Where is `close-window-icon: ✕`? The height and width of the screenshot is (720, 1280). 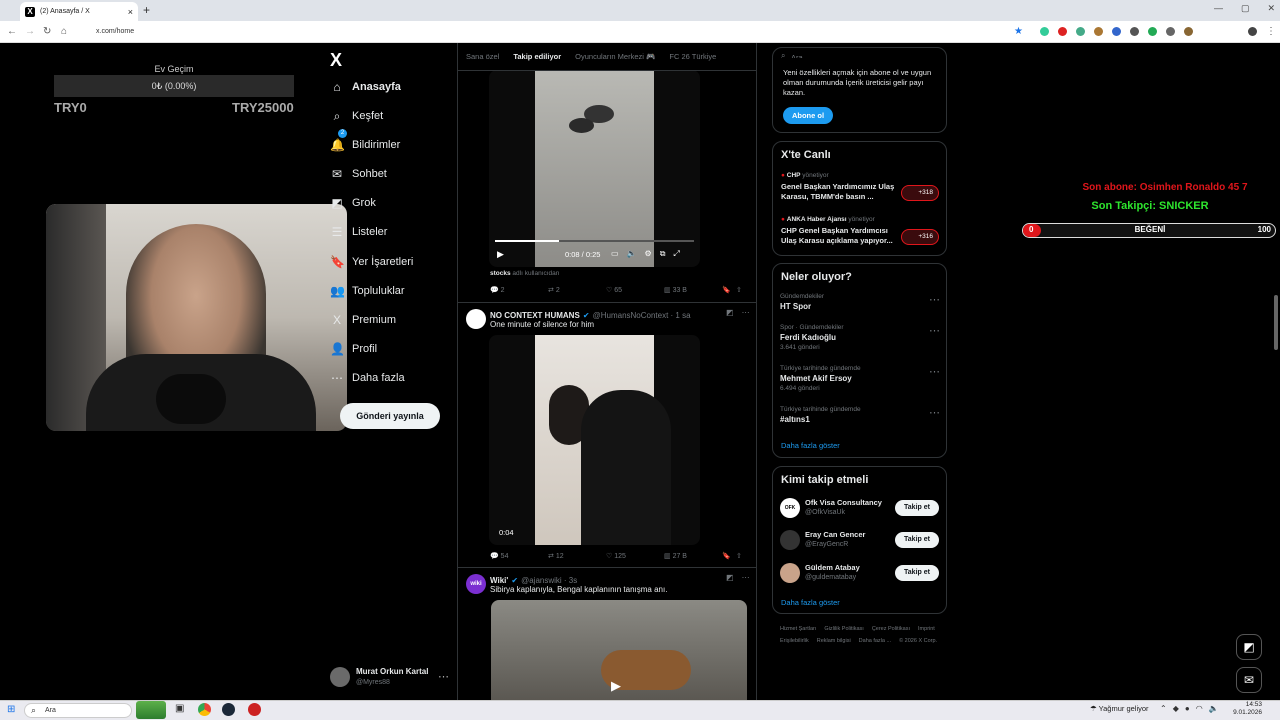
close-window-icon: ✕ is located at coordinates (1272, 8).